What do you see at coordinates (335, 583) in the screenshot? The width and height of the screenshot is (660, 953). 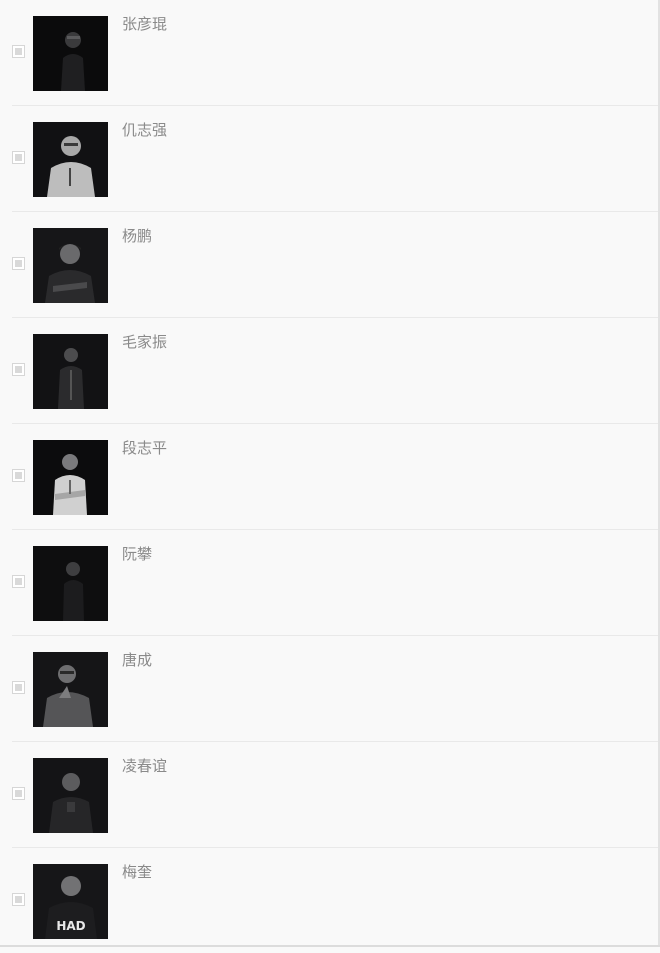 I see `list-item: 阮攀` at bounding box center [335, 583].